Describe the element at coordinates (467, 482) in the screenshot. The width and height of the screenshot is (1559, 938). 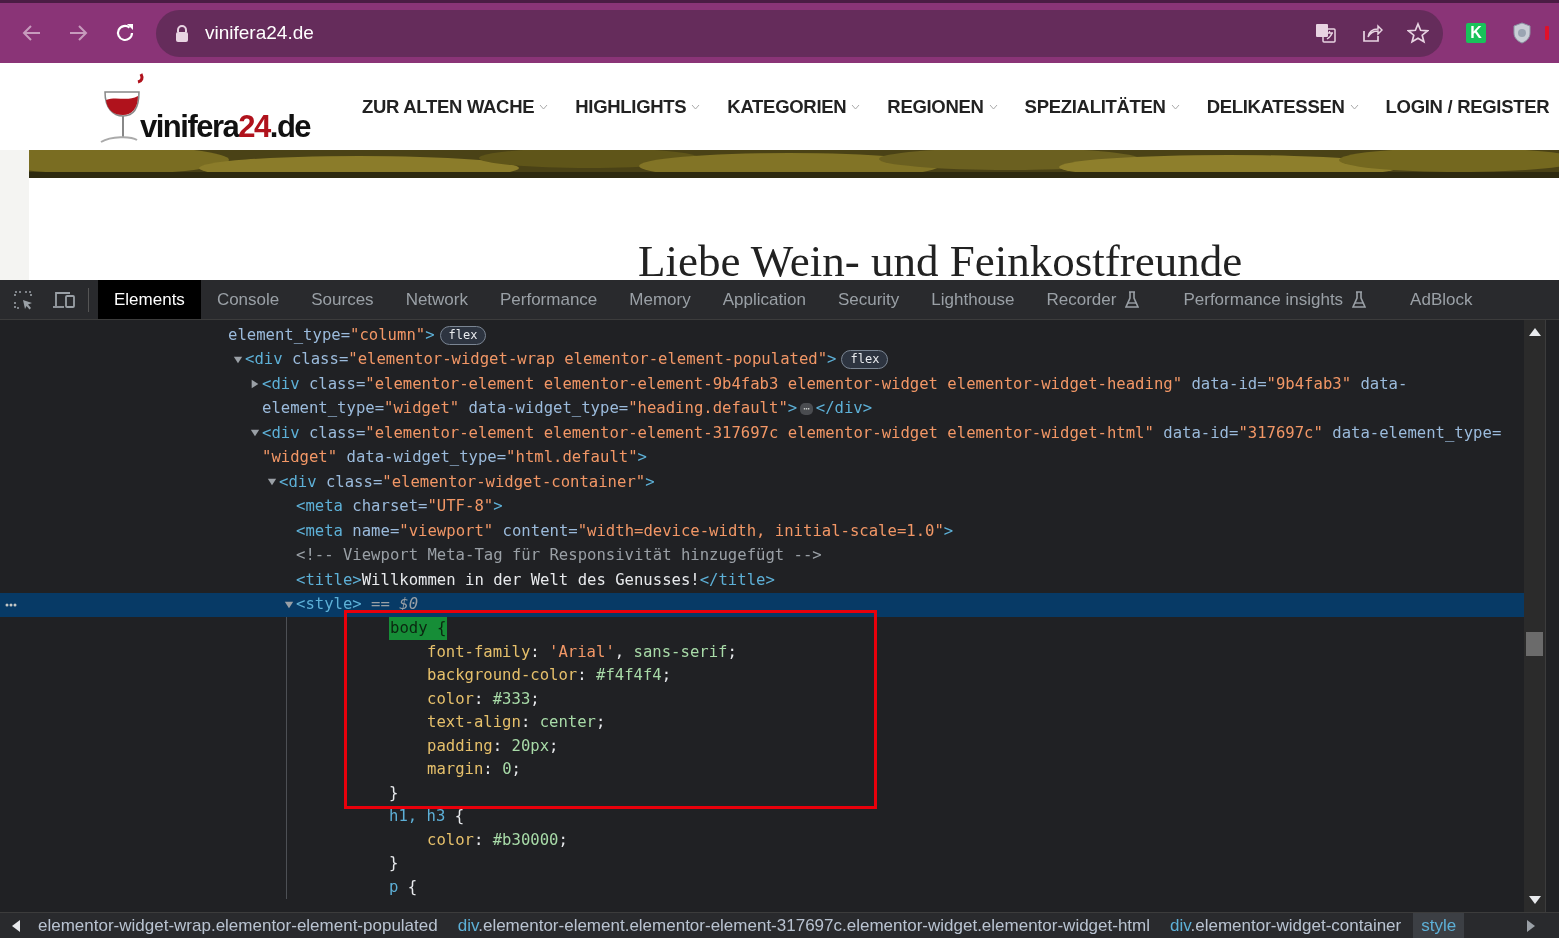
I see `code-line: <div class="elementor-widget-container">` at that location.